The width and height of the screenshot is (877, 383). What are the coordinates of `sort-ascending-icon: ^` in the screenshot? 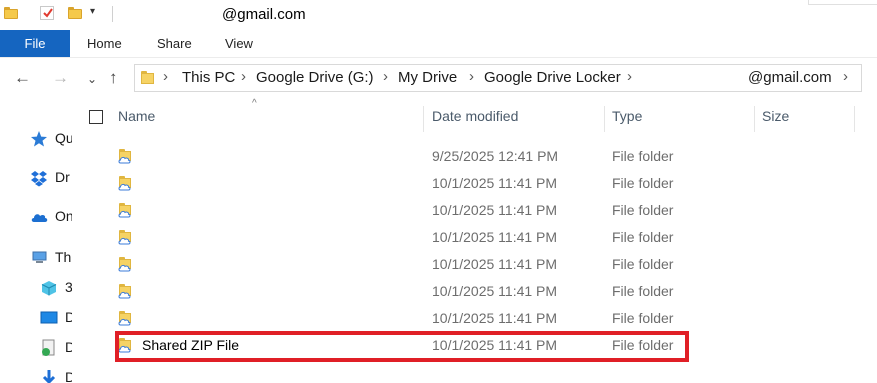 It's located at (254, 103).